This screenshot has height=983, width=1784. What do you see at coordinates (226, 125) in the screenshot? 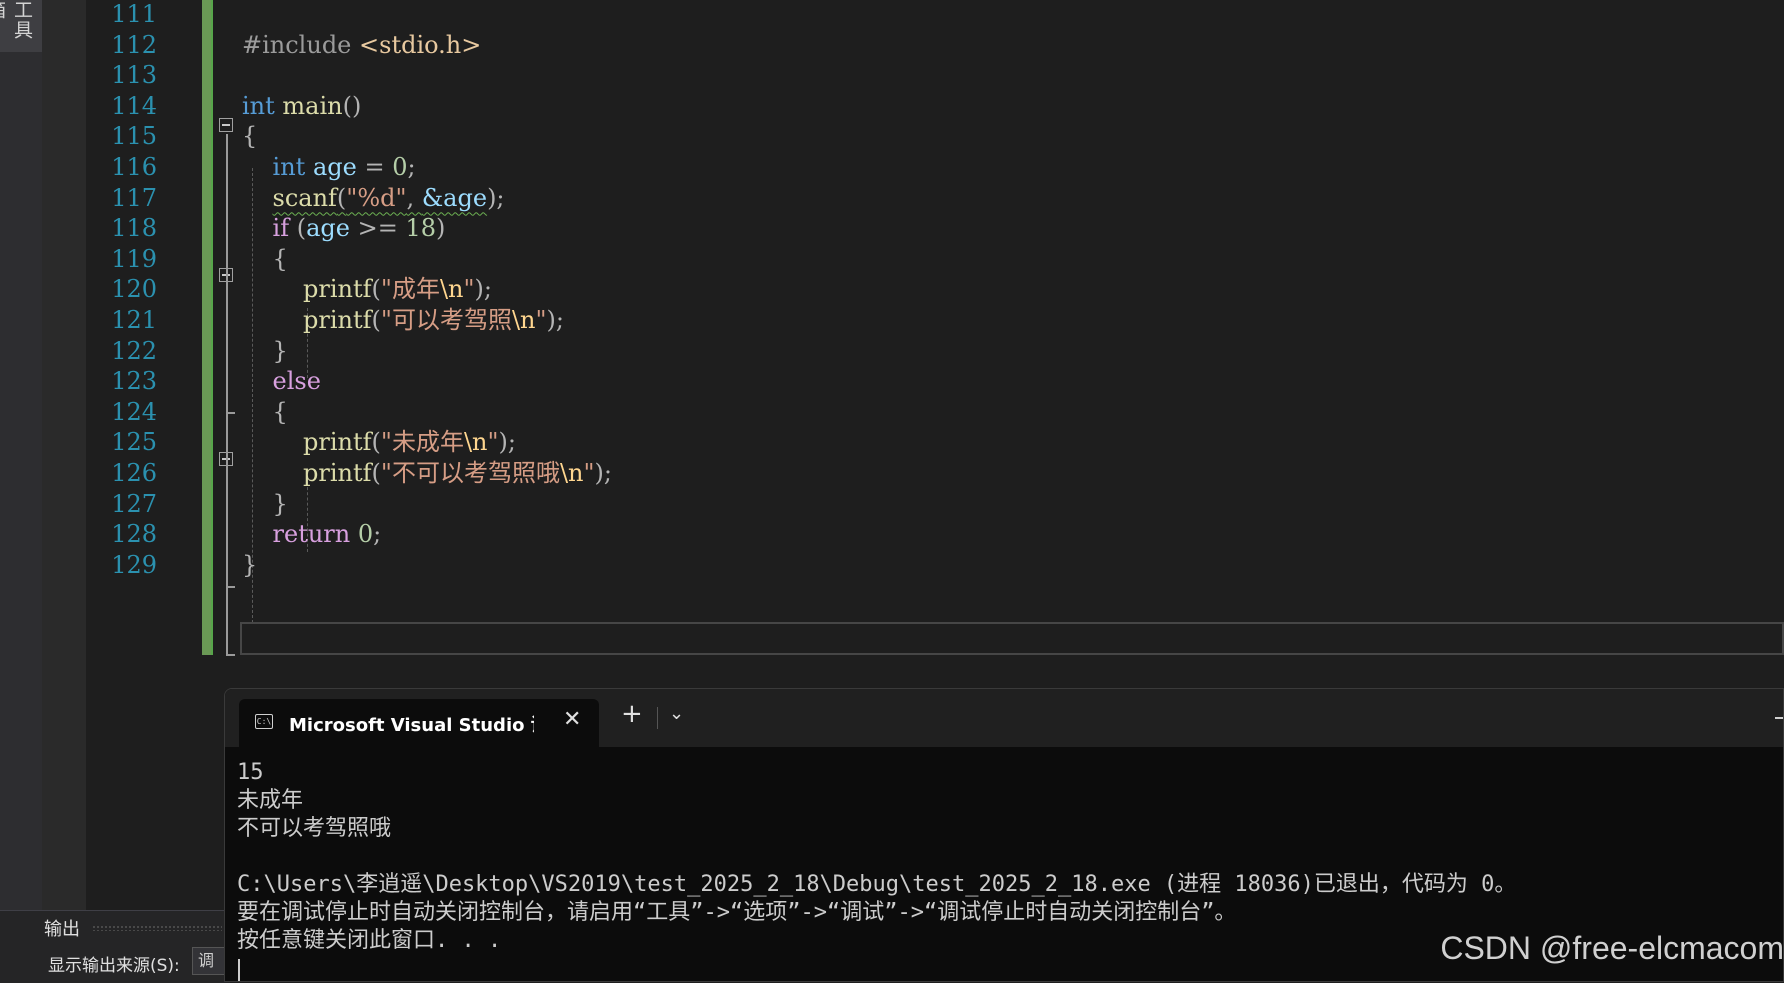
I see `collapse-main-icon` at bounding box center [226, 125].